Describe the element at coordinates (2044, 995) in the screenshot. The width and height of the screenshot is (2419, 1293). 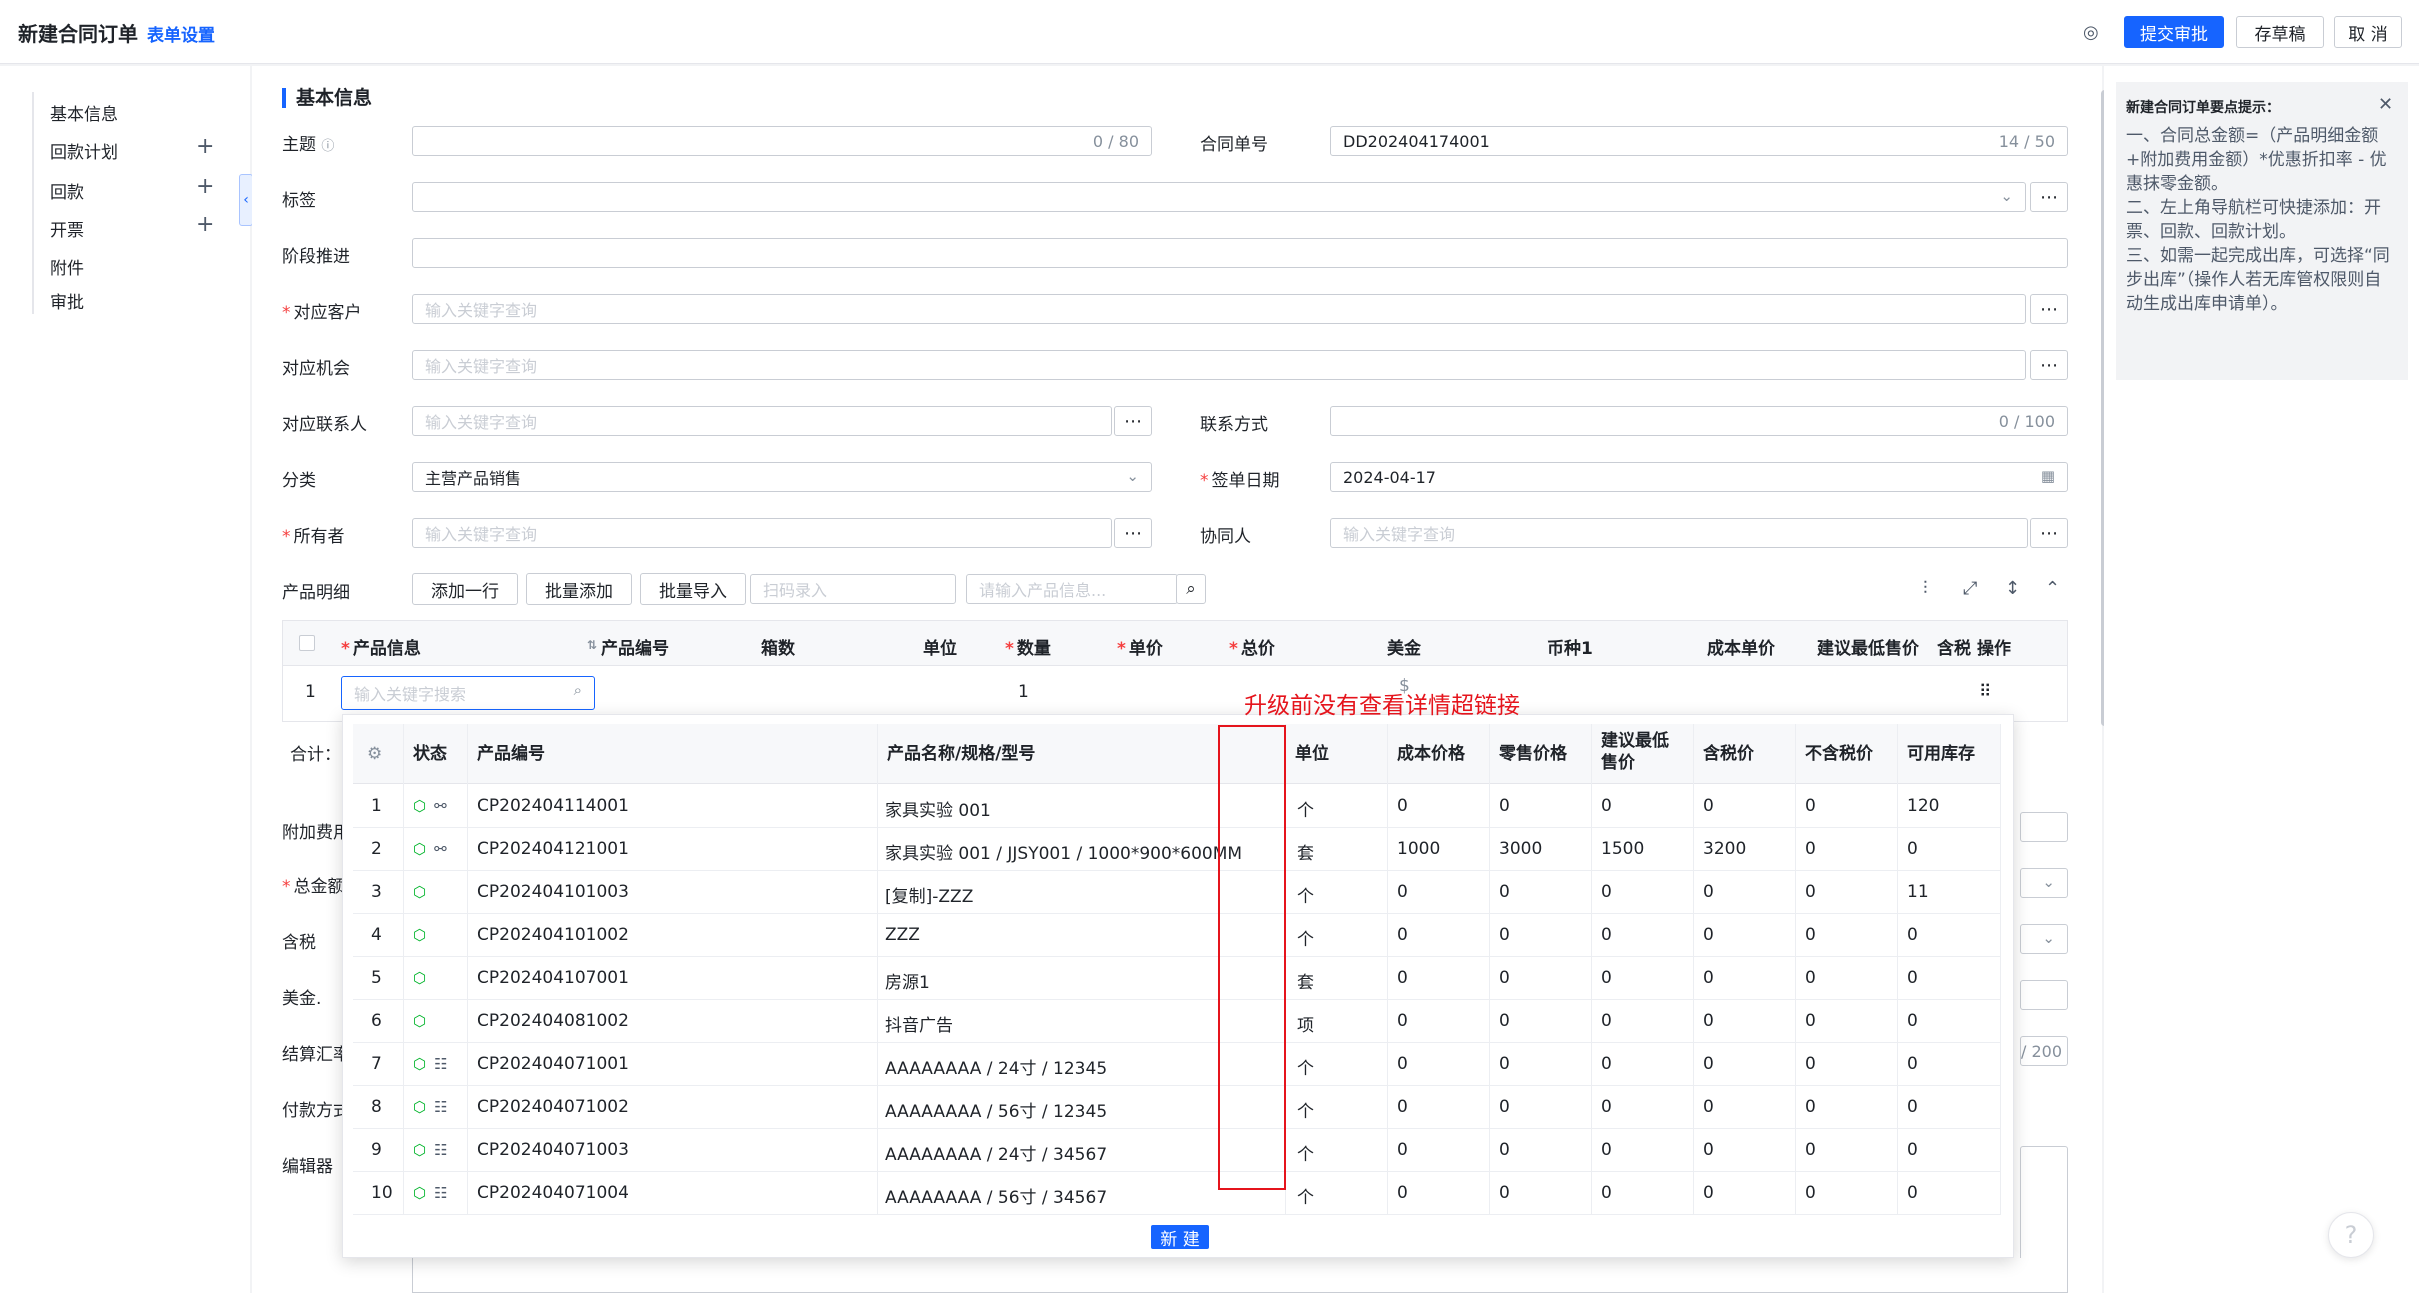
I see `usd-input` at that location.